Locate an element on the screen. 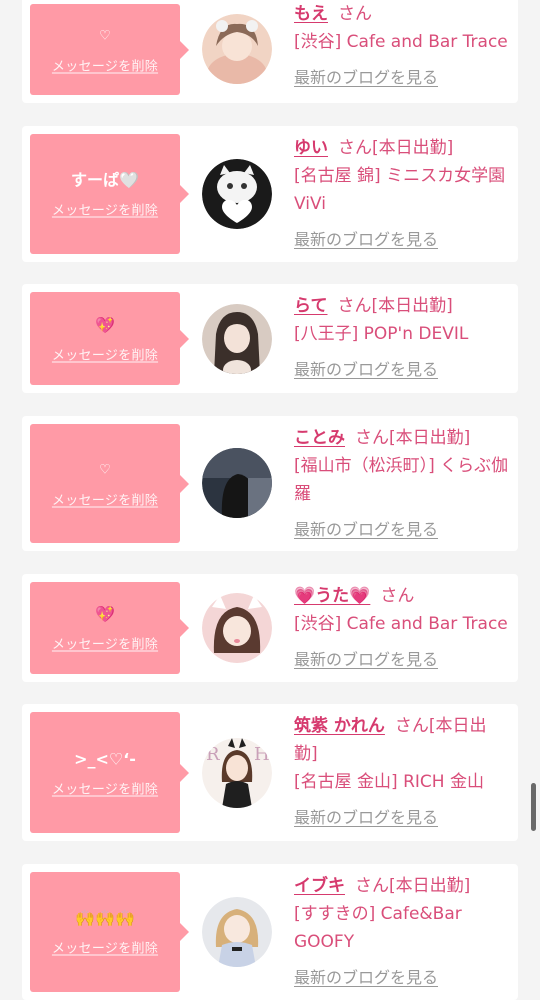 This screenshot has width=540, height=1000. scrollbar is located at coordinates (533, 807).